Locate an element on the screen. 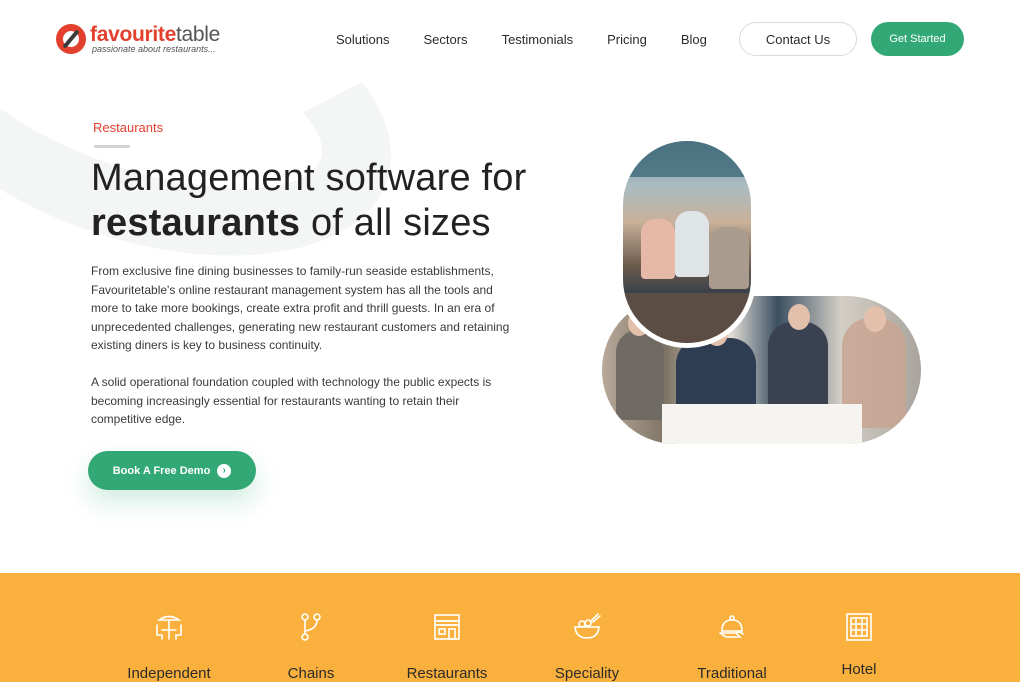  nav-solutions: Solutions is located at coordinates (362, 40).